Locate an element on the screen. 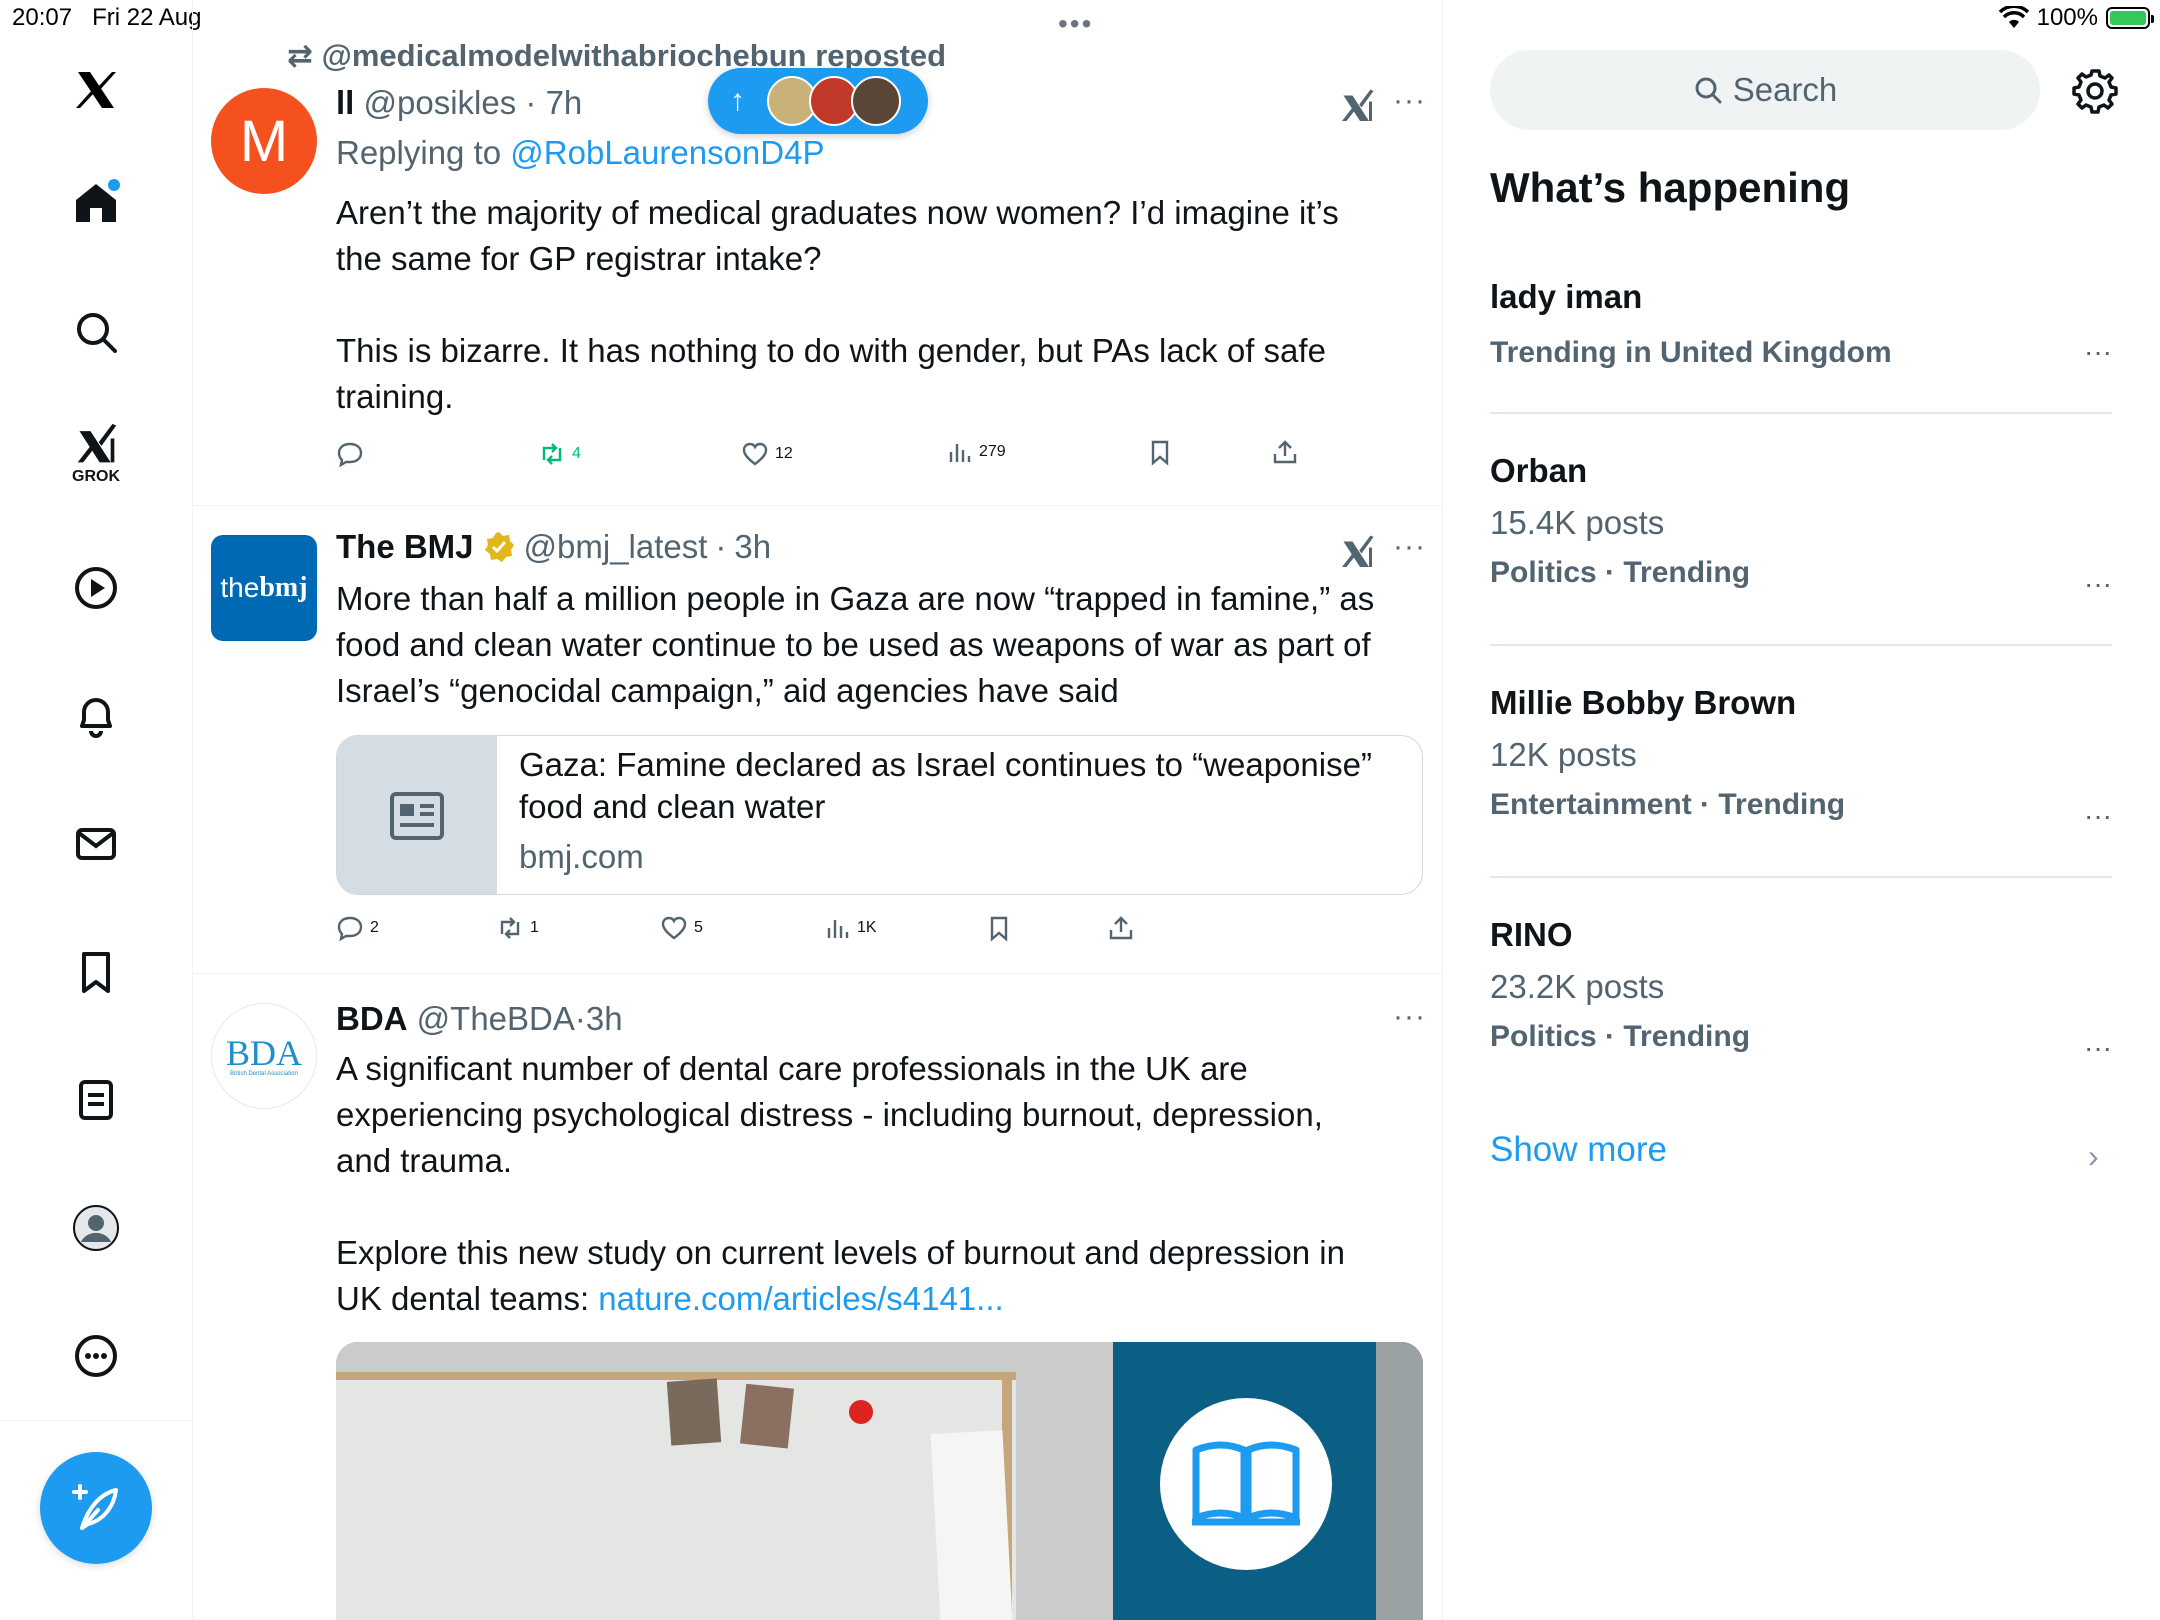 The image size is (2160, 1620). trend-name: Orban is located at coordinates (1539, 470).